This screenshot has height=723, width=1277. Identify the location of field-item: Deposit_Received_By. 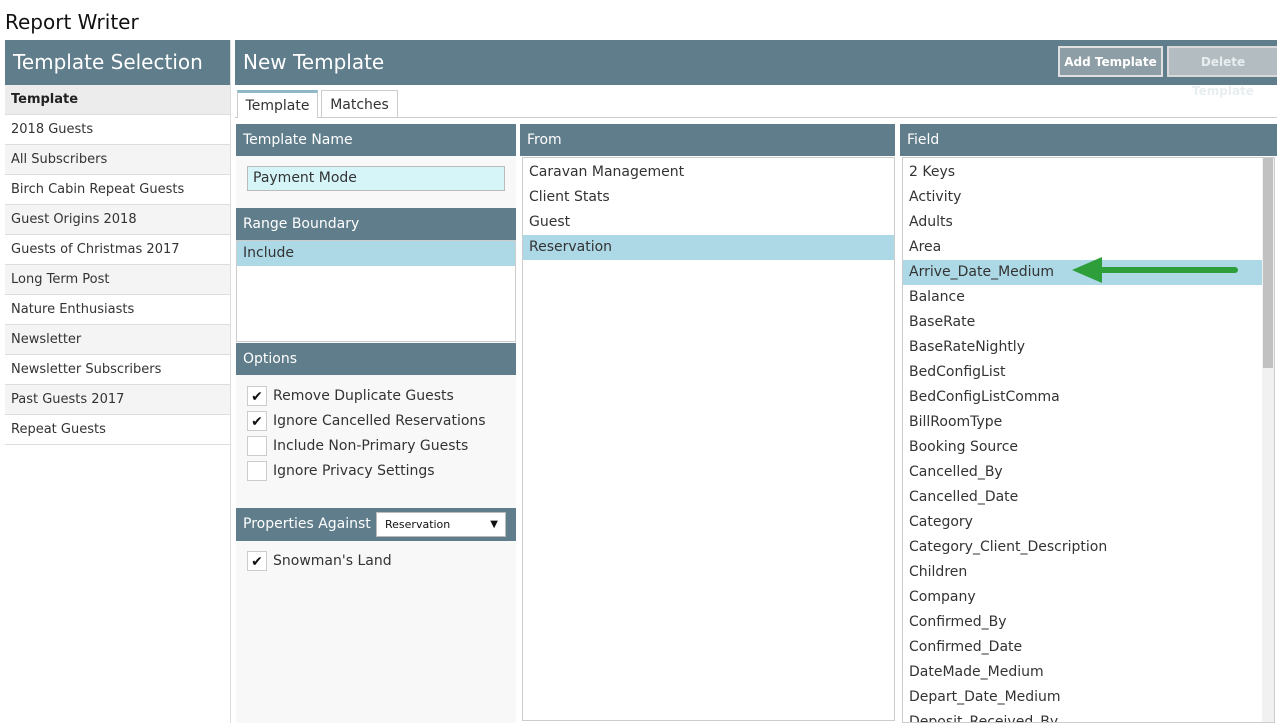
(1088, 716).